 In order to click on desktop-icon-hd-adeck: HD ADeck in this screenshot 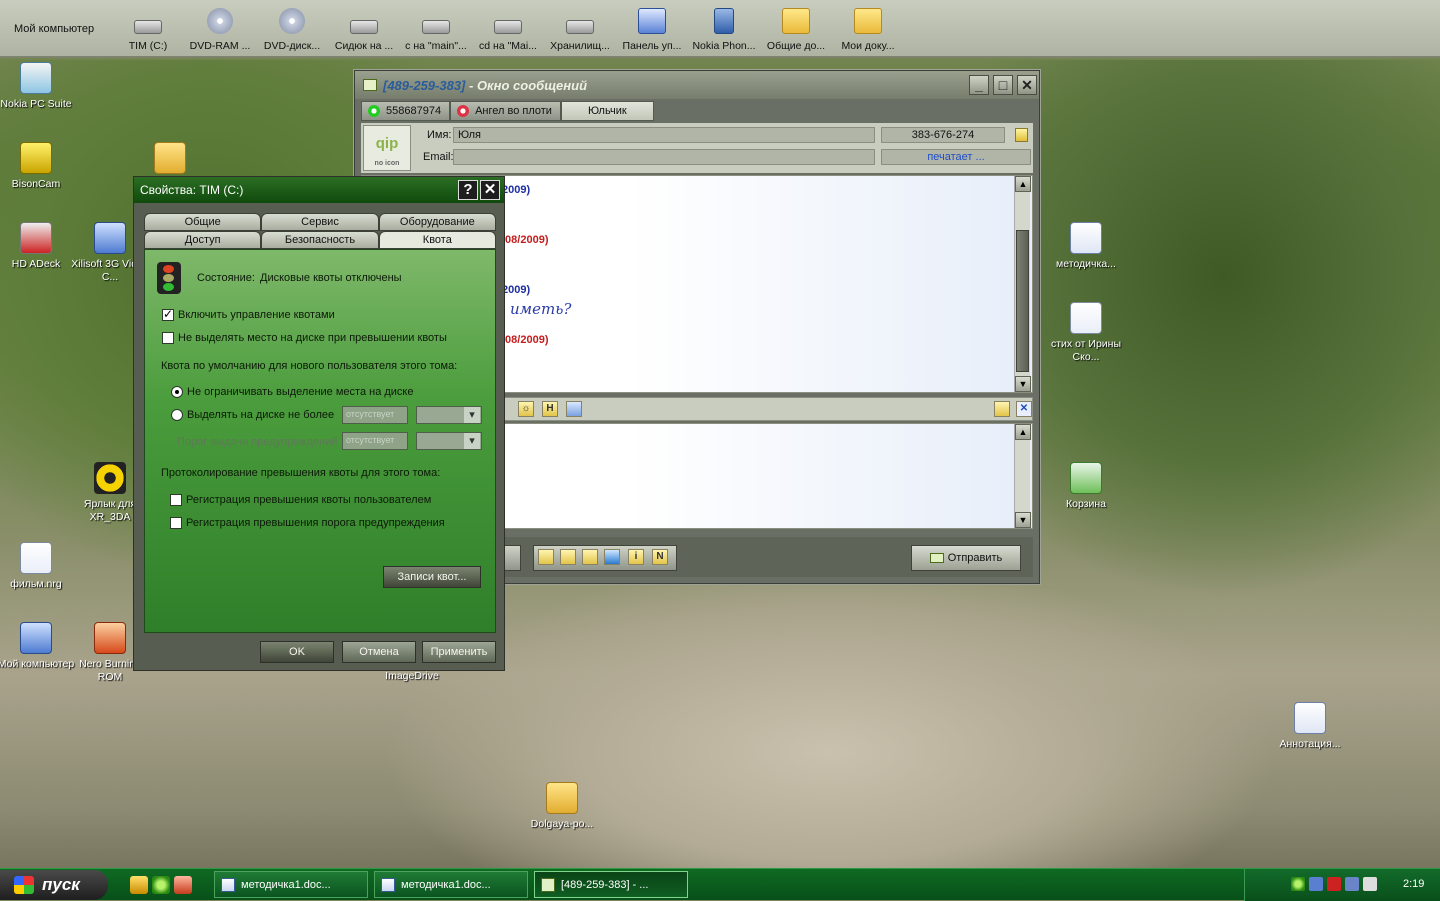, I will do `click(39, 246)`.